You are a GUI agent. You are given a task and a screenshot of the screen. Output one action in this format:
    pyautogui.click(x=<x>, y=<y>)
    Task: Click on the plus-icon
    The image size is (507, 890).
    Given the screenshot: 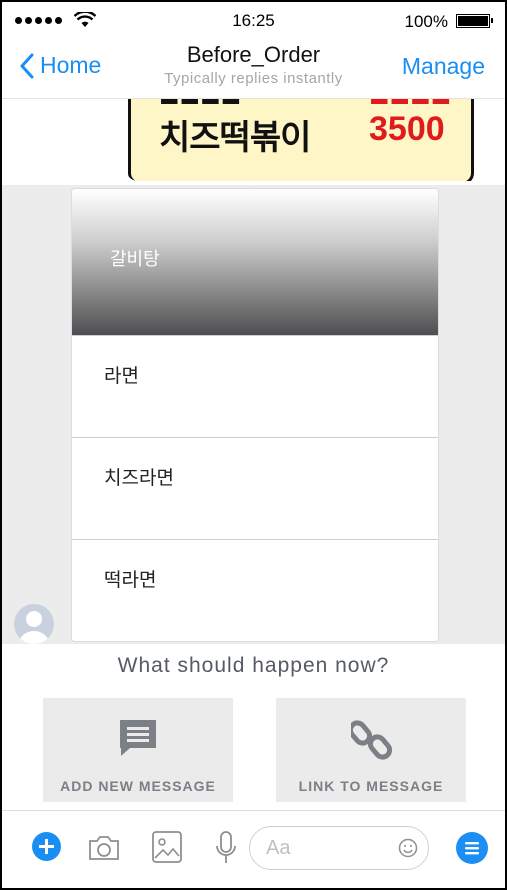 What is the action you would take?
    pyautogui.click(x=46, y=846)
    